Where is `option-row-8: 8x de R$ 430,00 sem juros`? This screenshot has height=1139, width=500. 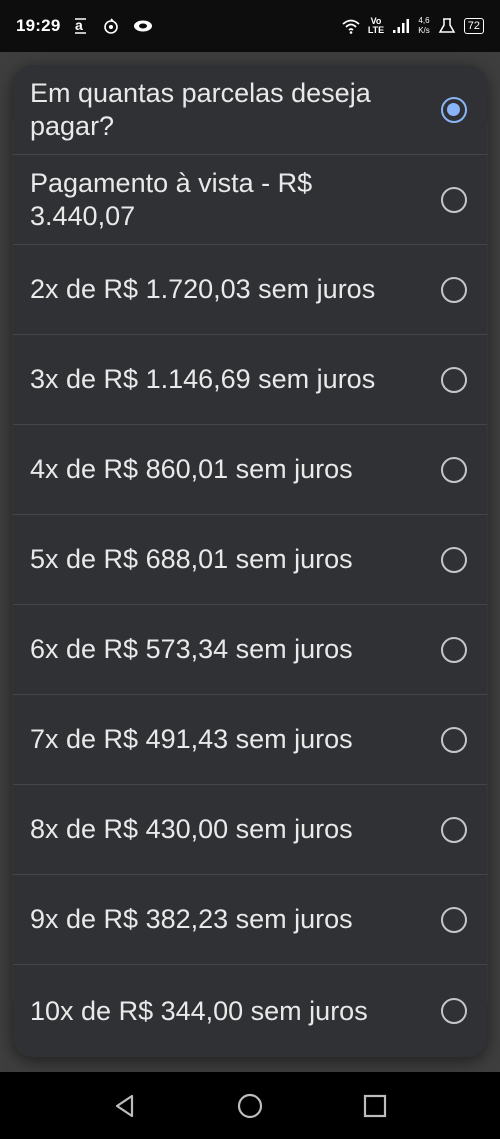 option-row-8: 8x de R$ 430,00 sem juros is located at coordinates (250, 830).